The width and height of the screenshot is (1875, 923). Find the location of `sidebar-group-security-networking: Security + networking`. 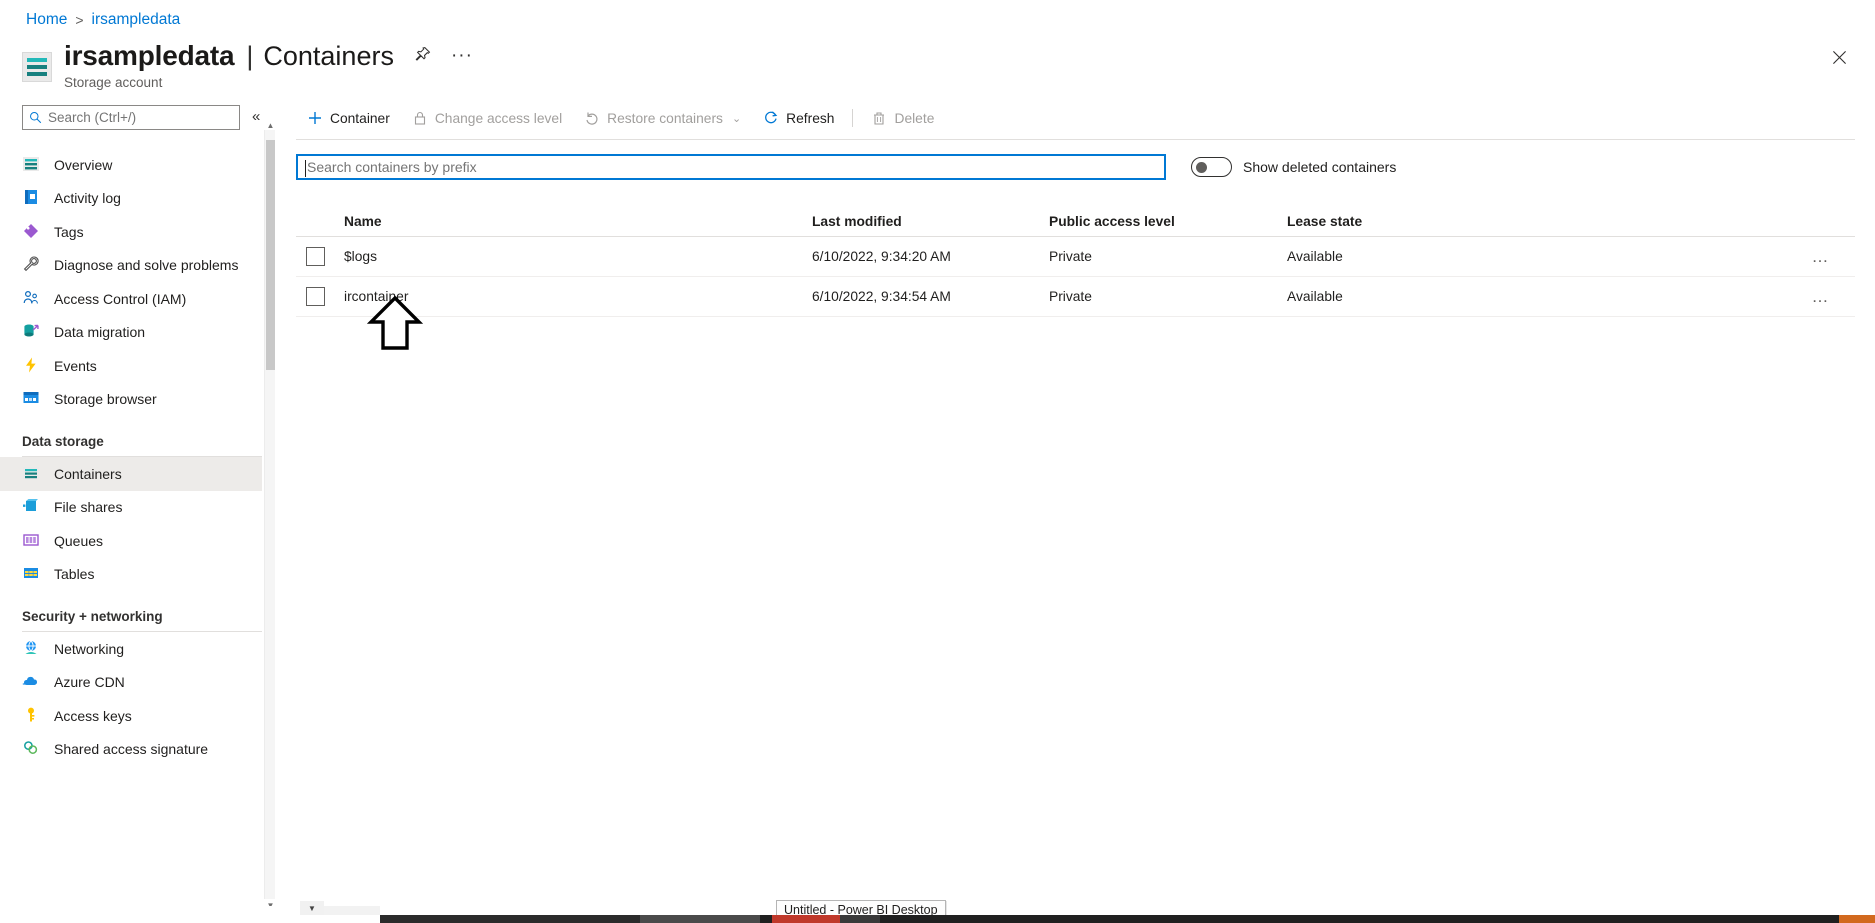

sidebar-group-security-networking: Security + networking is located at coordinates (92, 616).